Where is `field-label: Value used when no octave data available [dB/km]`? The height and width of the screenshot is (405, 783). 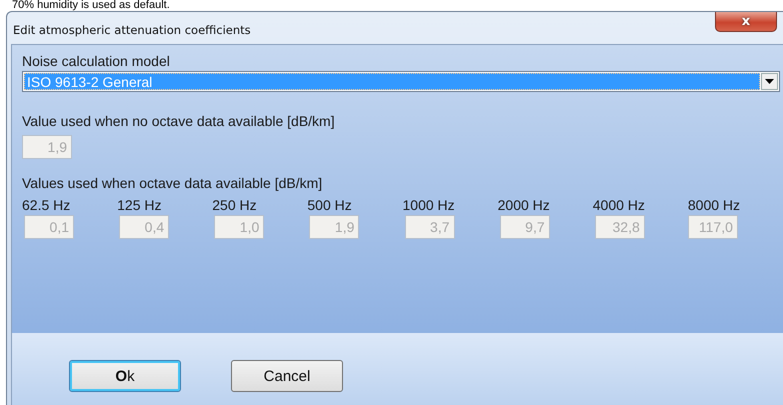 field-label: Value used when no octave data available [dB/km] is located at coordinates (179, 121).